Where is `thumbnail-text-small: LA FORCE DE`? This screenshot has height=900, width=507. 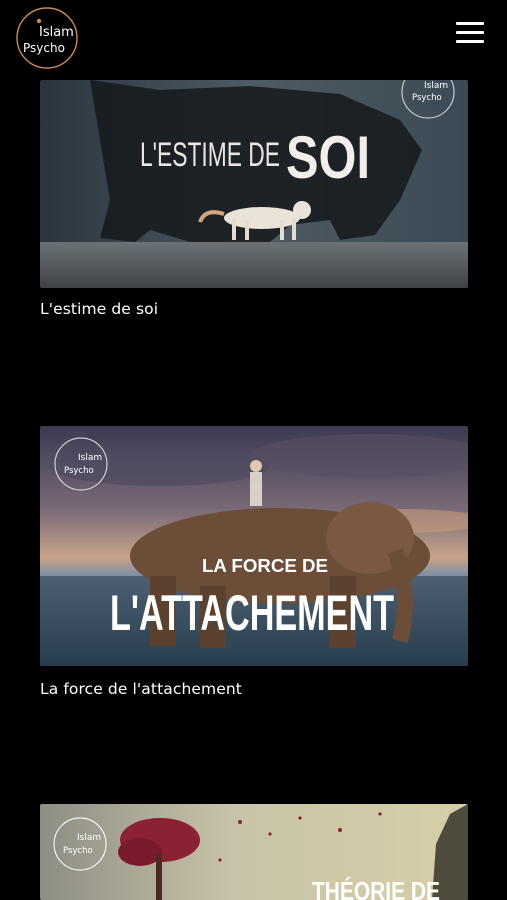
thumbnail-text-small: LA FORCE DE is located at coordinates (265, 566).